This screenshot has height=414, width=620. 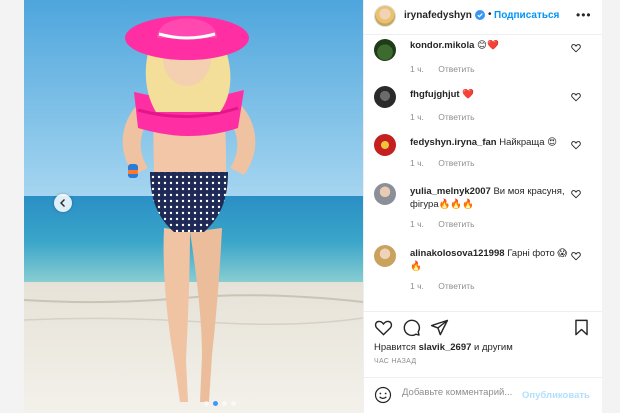 I want to click on more-options-button: •••, so click(x=584, y=15).